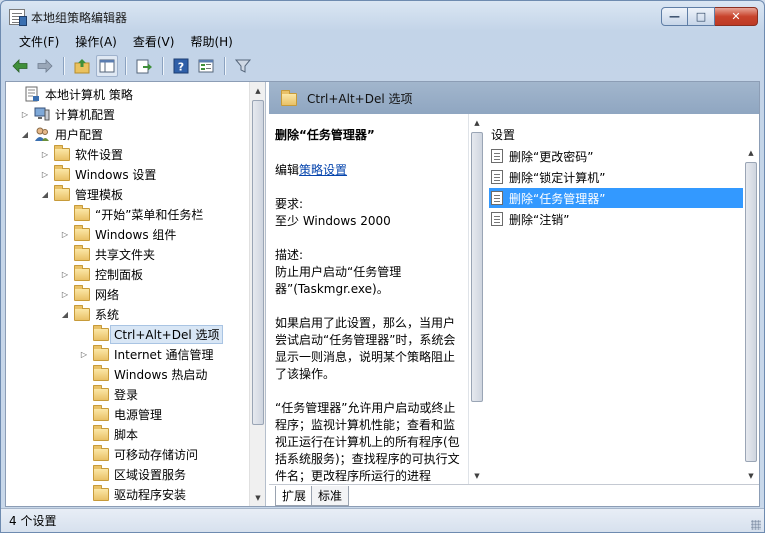  I want to click on tree-item-label: 登录, so click(126, 394).